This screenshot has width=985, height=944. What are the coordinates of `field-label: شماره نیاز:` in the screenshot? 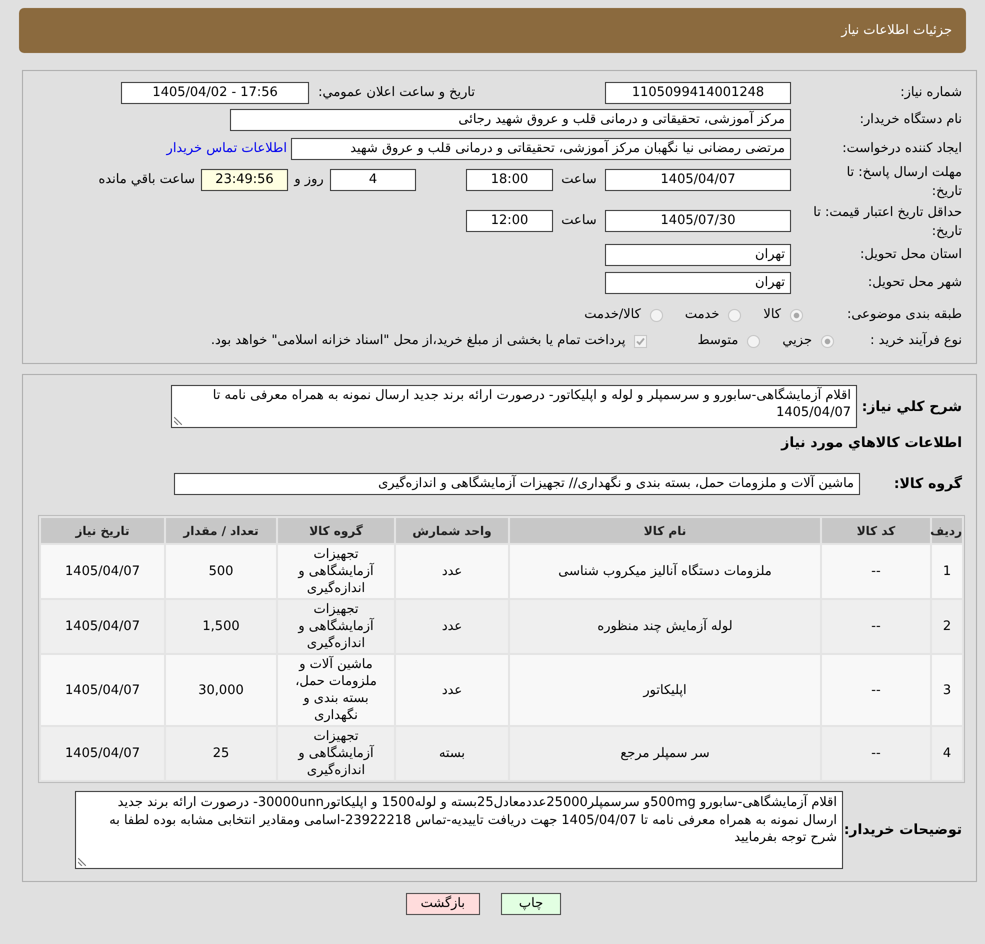 It's located at (930, 93).